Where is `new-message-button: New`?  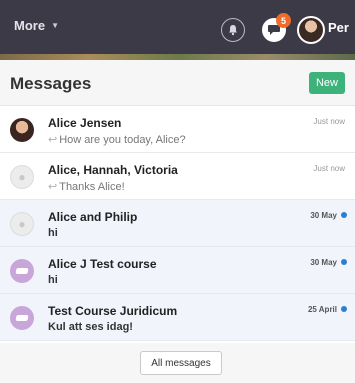
new-message-button: New is located at coordinates (327, 83).